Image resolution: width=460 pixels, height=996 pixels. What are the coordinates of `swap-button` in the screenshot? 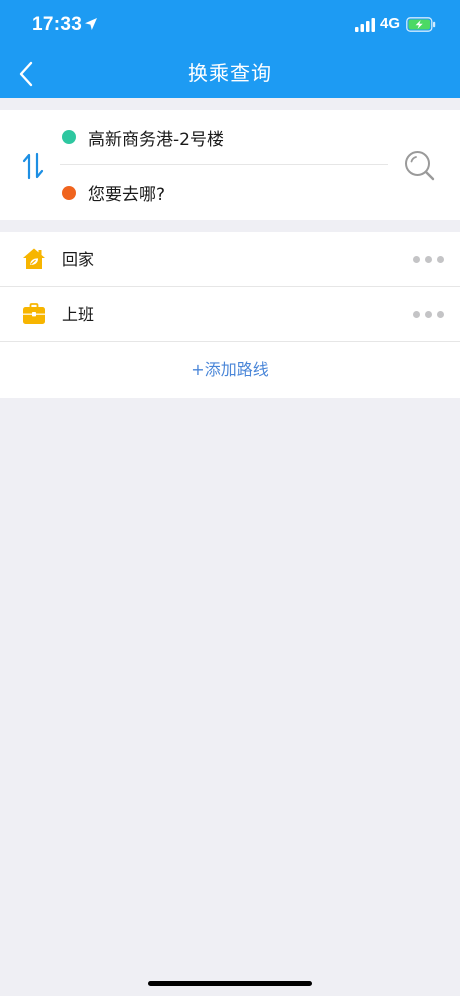 It's located at (33, 166).